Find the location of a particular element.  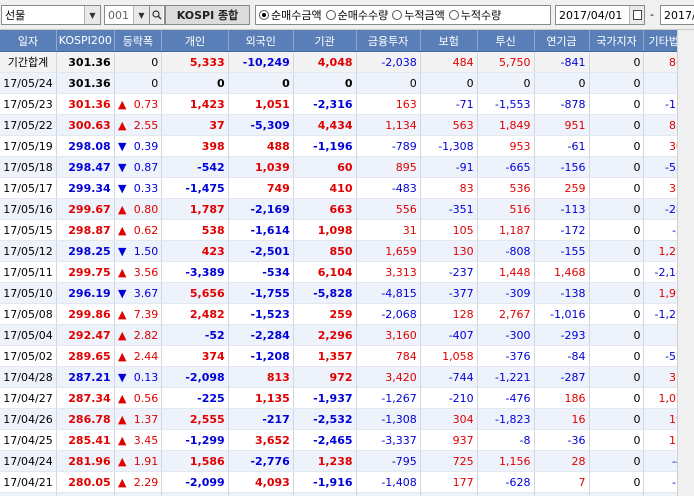

value-cell: 398 is located at coordinates (195, 146).